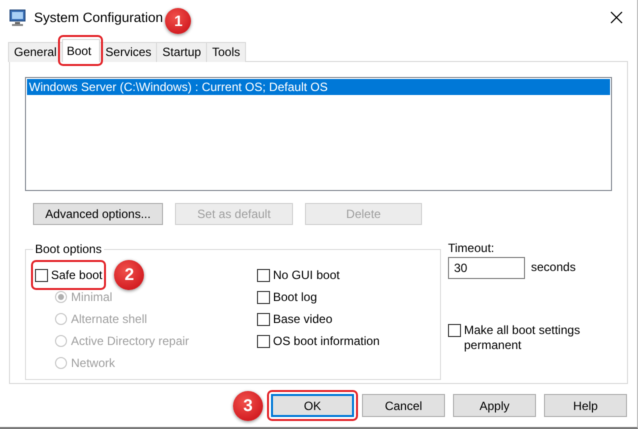 The height and width of the screenshot is (429, 638). I want to click on callout-badge: 1, so click(178, 21).